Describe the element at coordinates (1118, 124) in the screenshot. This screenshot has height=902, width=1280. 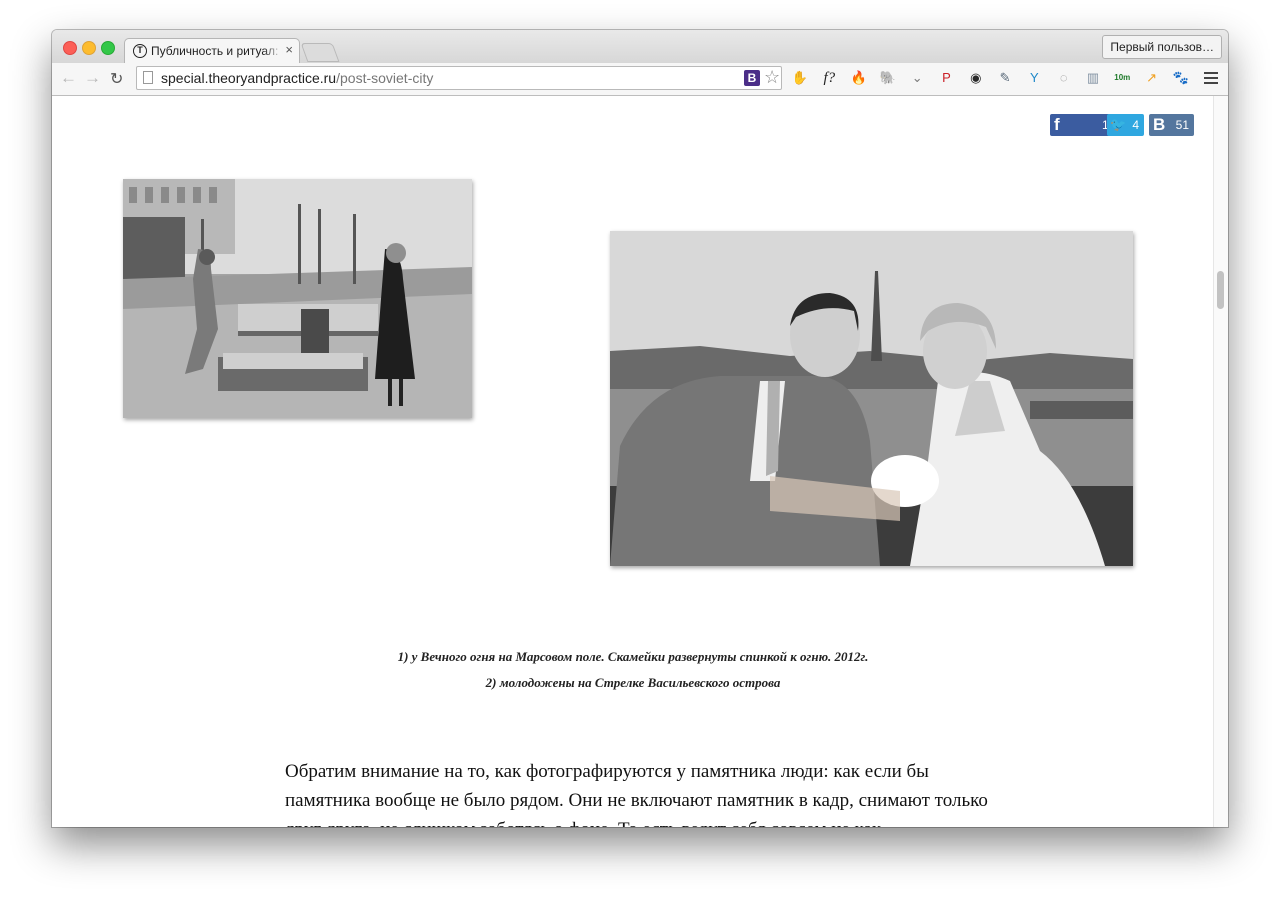
I see `twitter-icon: 🐦` at that location.